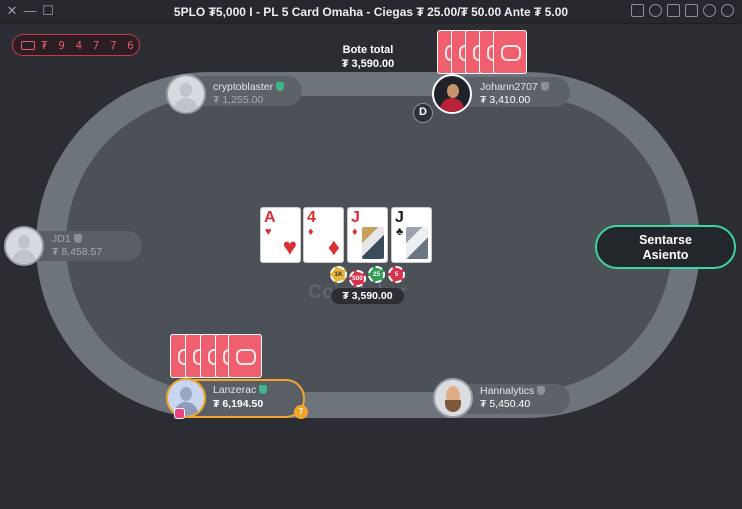 This screenshot has height=509, width=742. Describe the element at coordinates (238, 100) in the screenshot. I see `player-stack: ₮ 1,255.00` at that location.